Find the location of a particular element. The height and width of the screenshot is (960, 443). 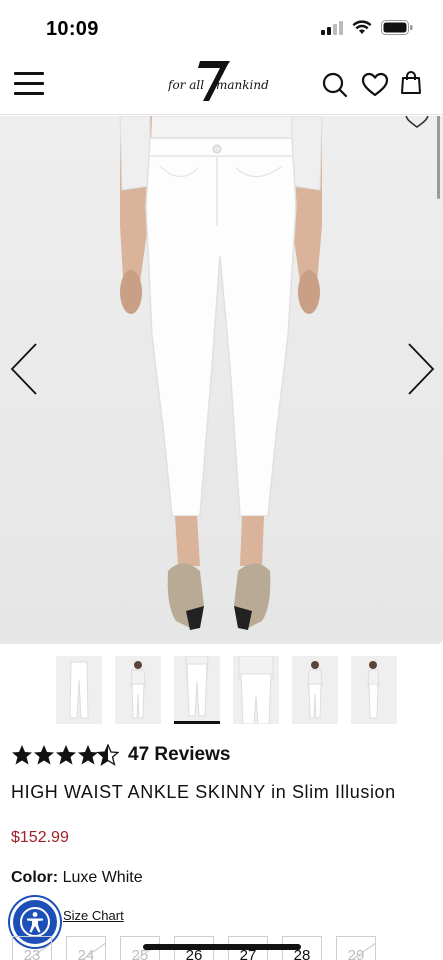

status-icons is located at coordinates (367, 27).